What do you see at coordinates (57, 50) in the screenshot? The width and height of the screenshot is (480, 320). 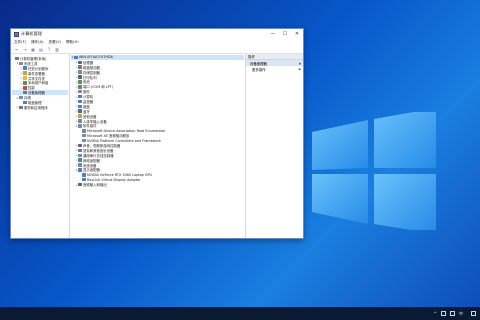 I see `view-icon: ▥` at bounding box center [57, 50].